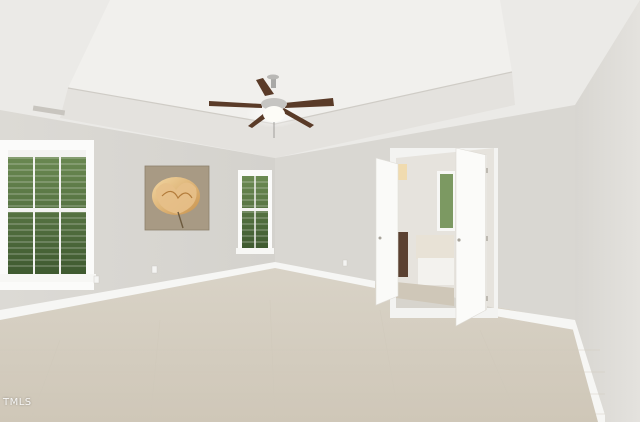 This screenshot has width=640, height=422. What do you see at coordinates (177, 198) in the screenshot?
I see `flower-painting-icon` at bounding box center [177, 198].